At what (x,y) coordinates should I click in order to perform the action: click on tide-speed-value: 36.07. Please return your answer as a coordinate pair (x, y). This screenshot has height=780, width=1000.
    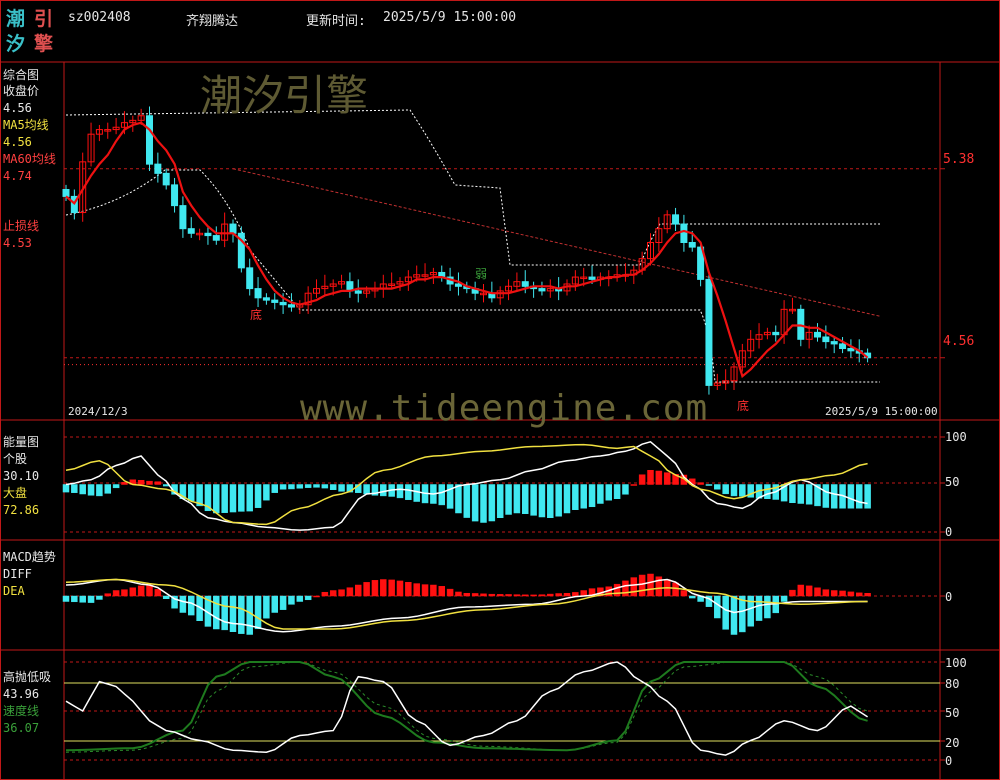
    Looking at the image, I should click on (21, 728).